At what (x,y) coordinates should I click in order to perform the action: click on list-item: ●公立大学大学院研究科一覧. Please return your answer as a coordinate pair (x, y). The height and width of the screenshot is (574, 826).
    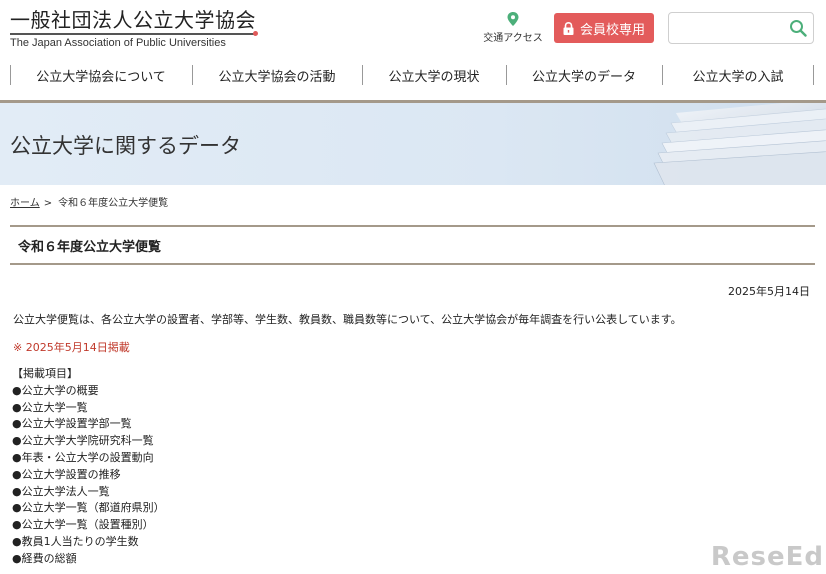
    Looking at the image, I should click on (83, 441).